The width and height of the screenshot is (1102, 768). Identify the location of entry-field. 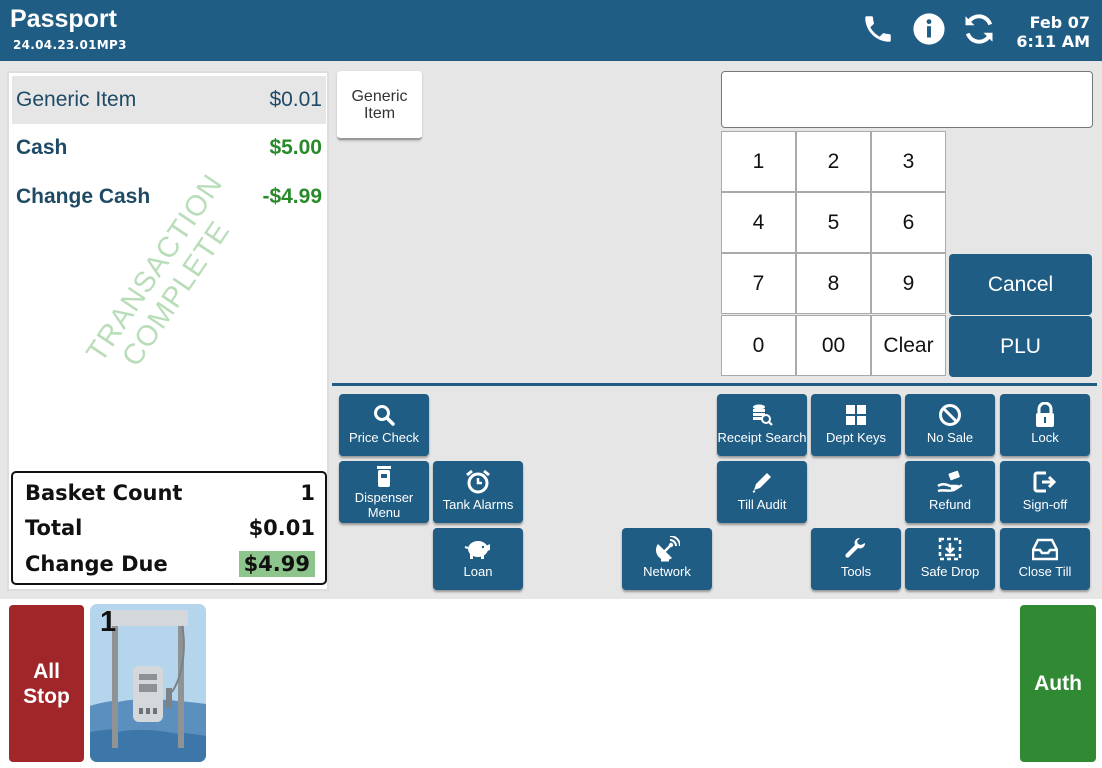
(907, 99).